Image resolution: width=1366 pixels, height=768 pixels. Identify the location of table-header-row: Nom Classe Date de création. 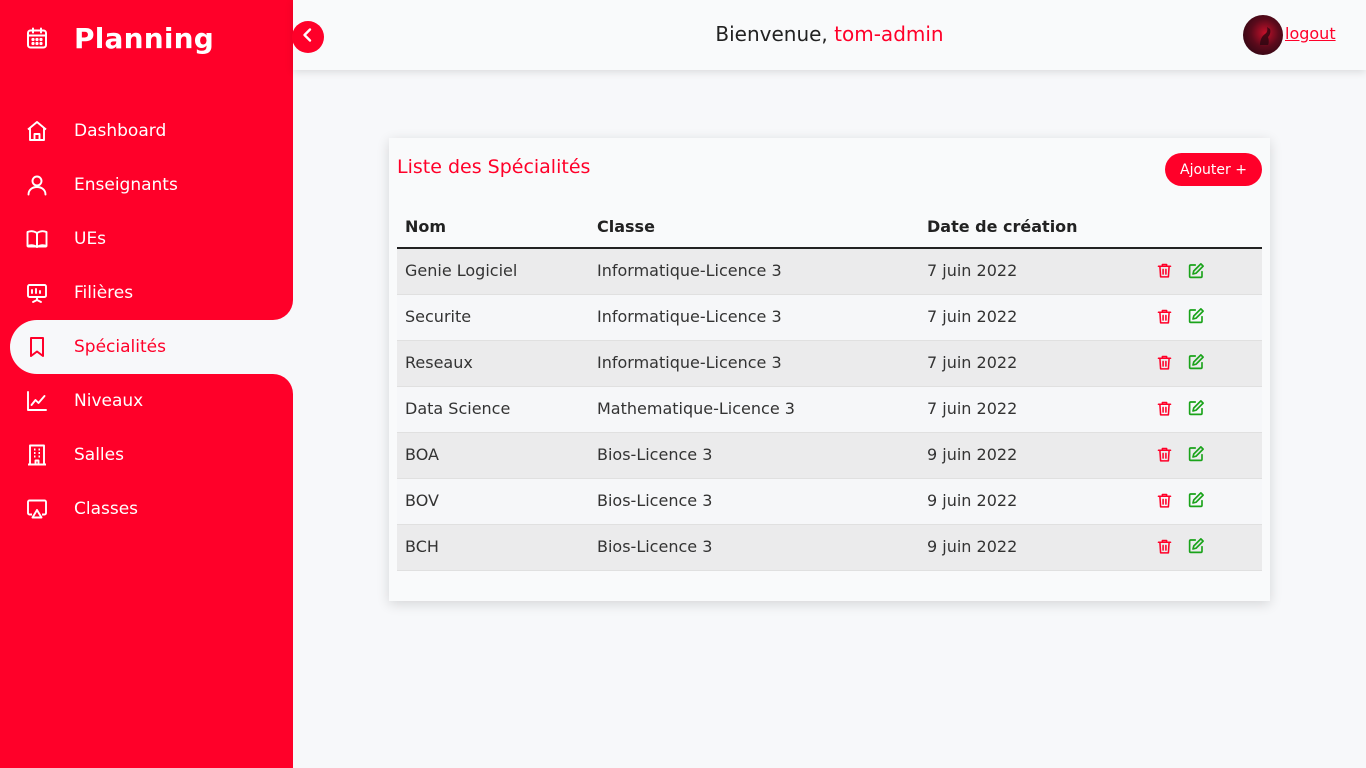
(829, 227).